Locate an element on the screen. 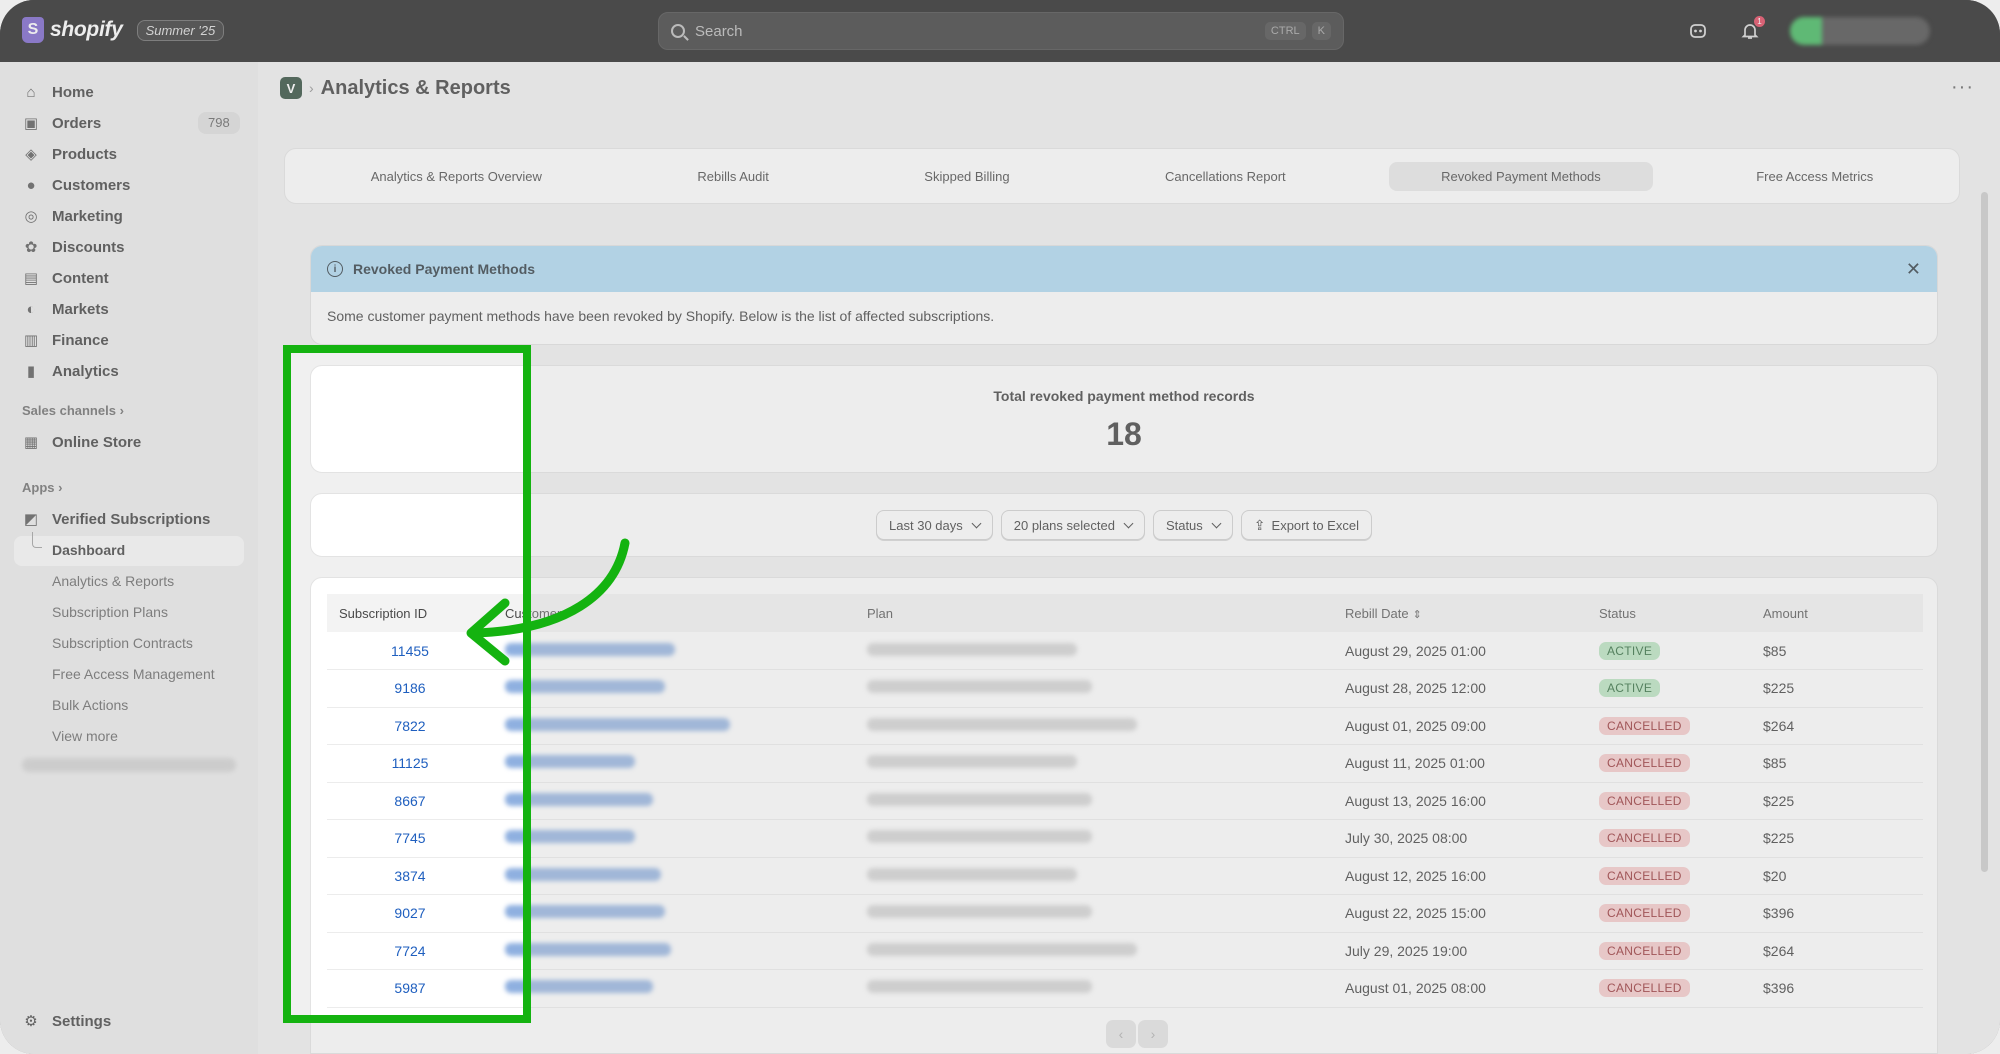 Image resolution: width=2000 pixels, height=1054 pixels. col-customer: Customer is located at coordinates (674, 613).